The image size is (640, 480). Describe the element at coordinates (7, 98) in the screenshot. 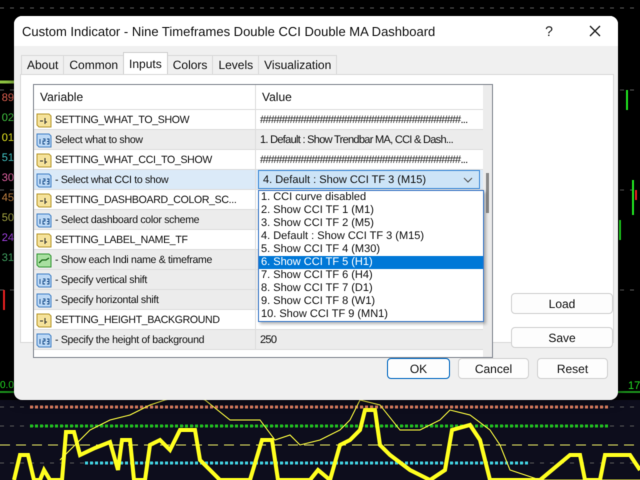

I see `price-label: 89` at that location.